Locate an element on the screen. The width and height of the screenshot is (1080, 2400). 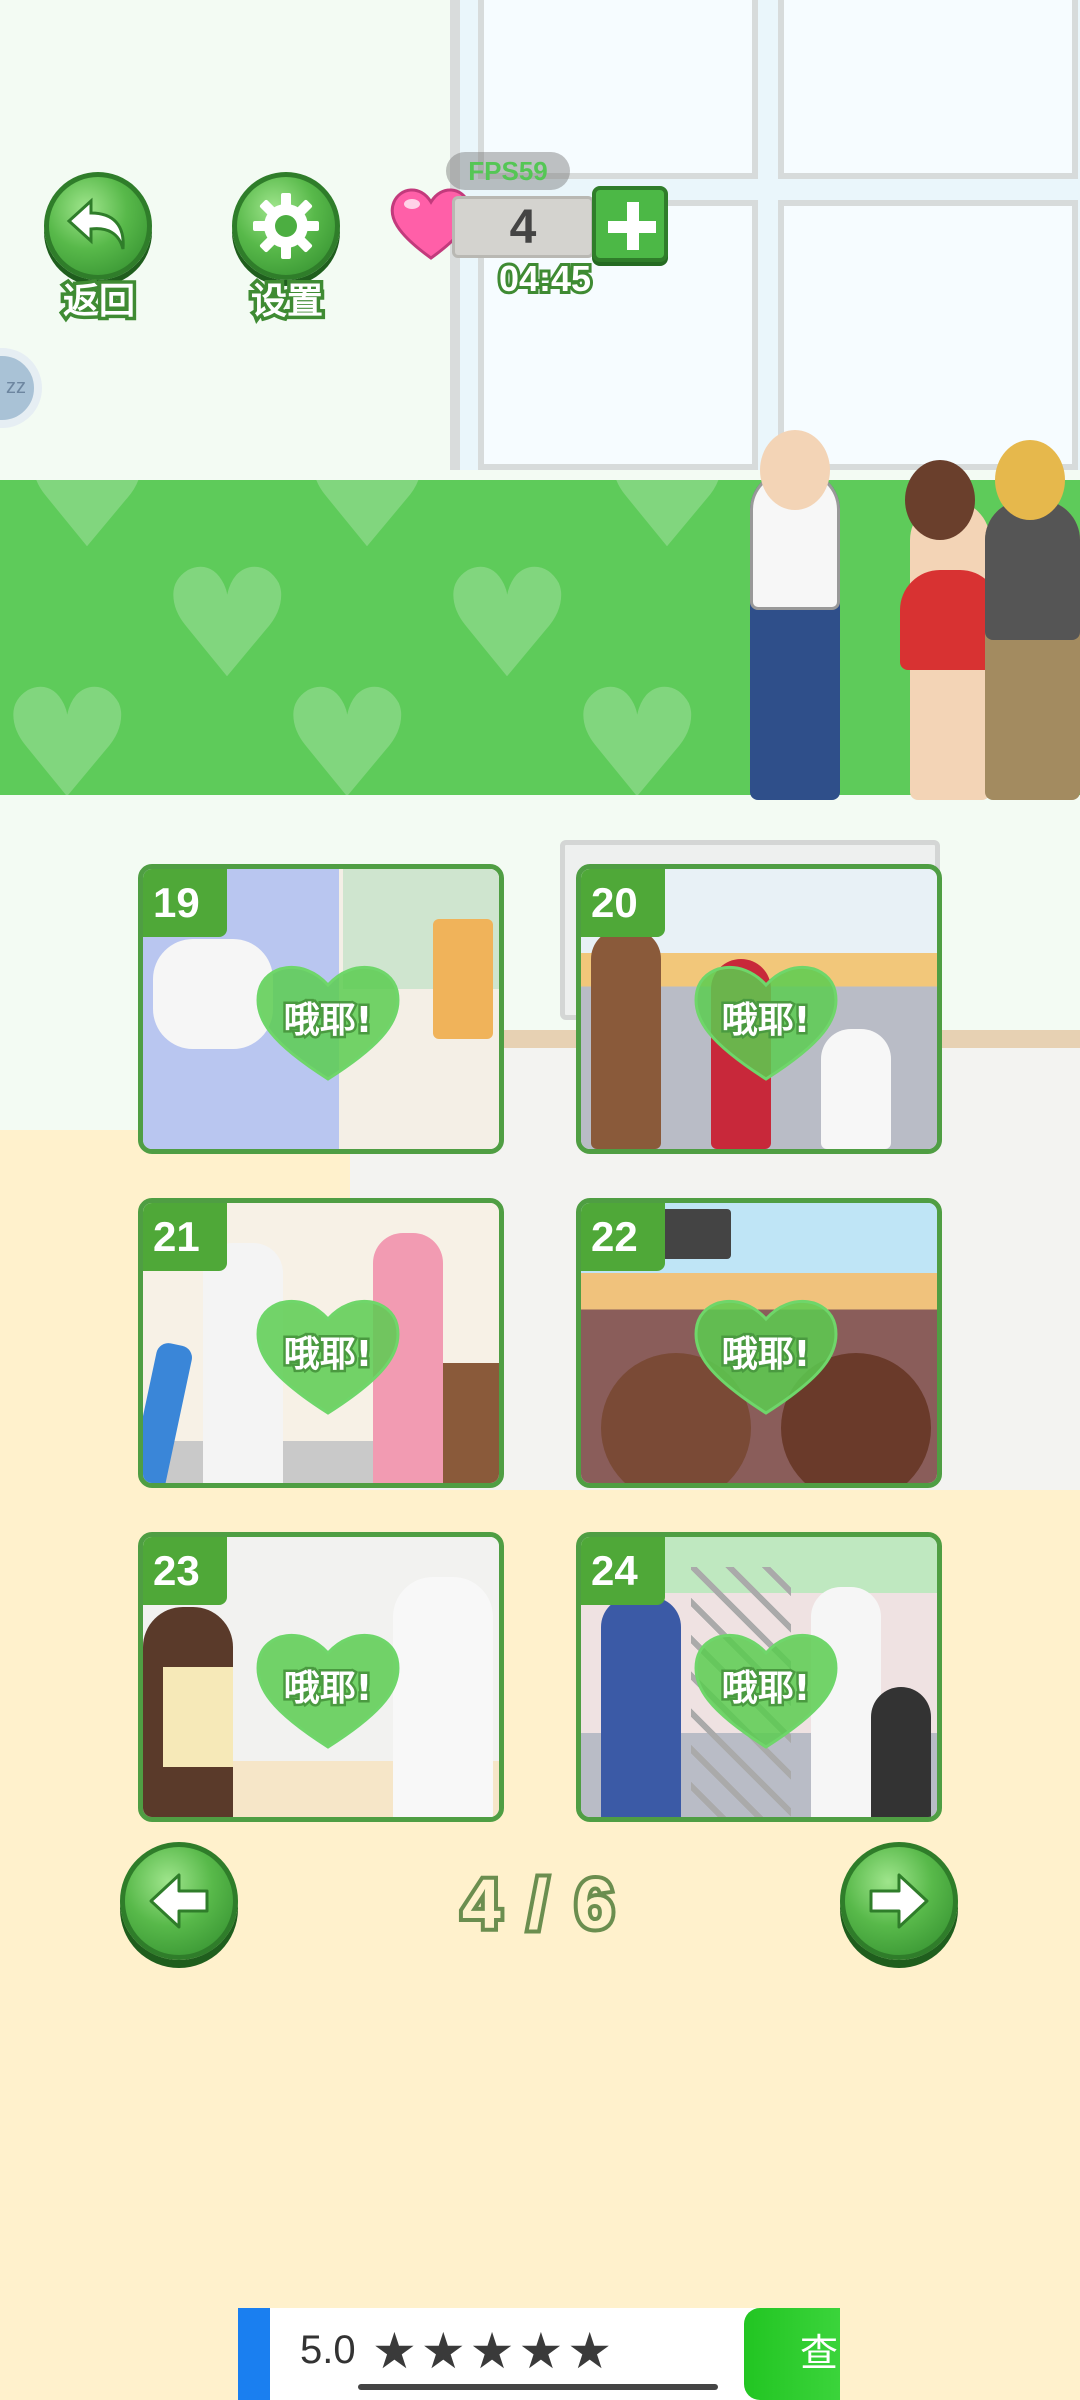
scene-characters is located at coordinates (905, 635).